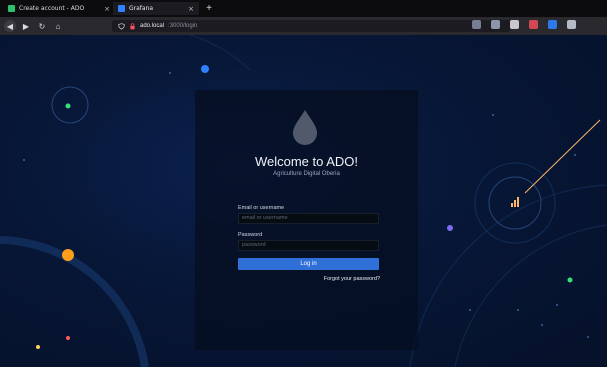 The width and height of the screenshot is (607, 367). I want to click on login-title: Welcome to ADO!, so click(306, 161).